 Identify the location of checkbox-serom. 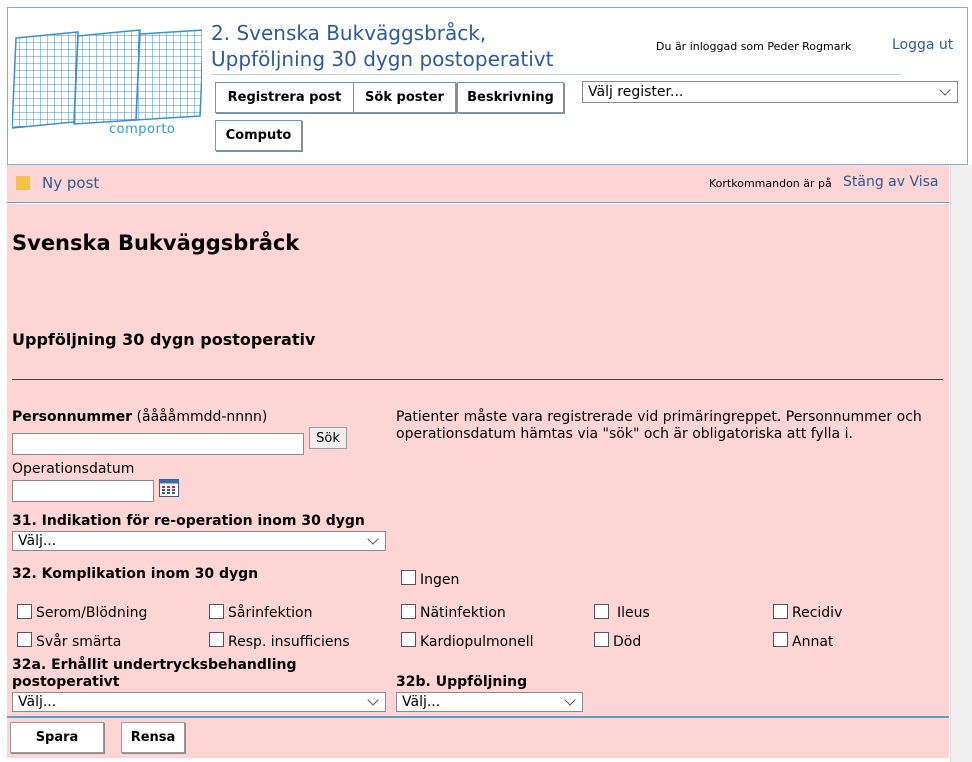
(24, 611).